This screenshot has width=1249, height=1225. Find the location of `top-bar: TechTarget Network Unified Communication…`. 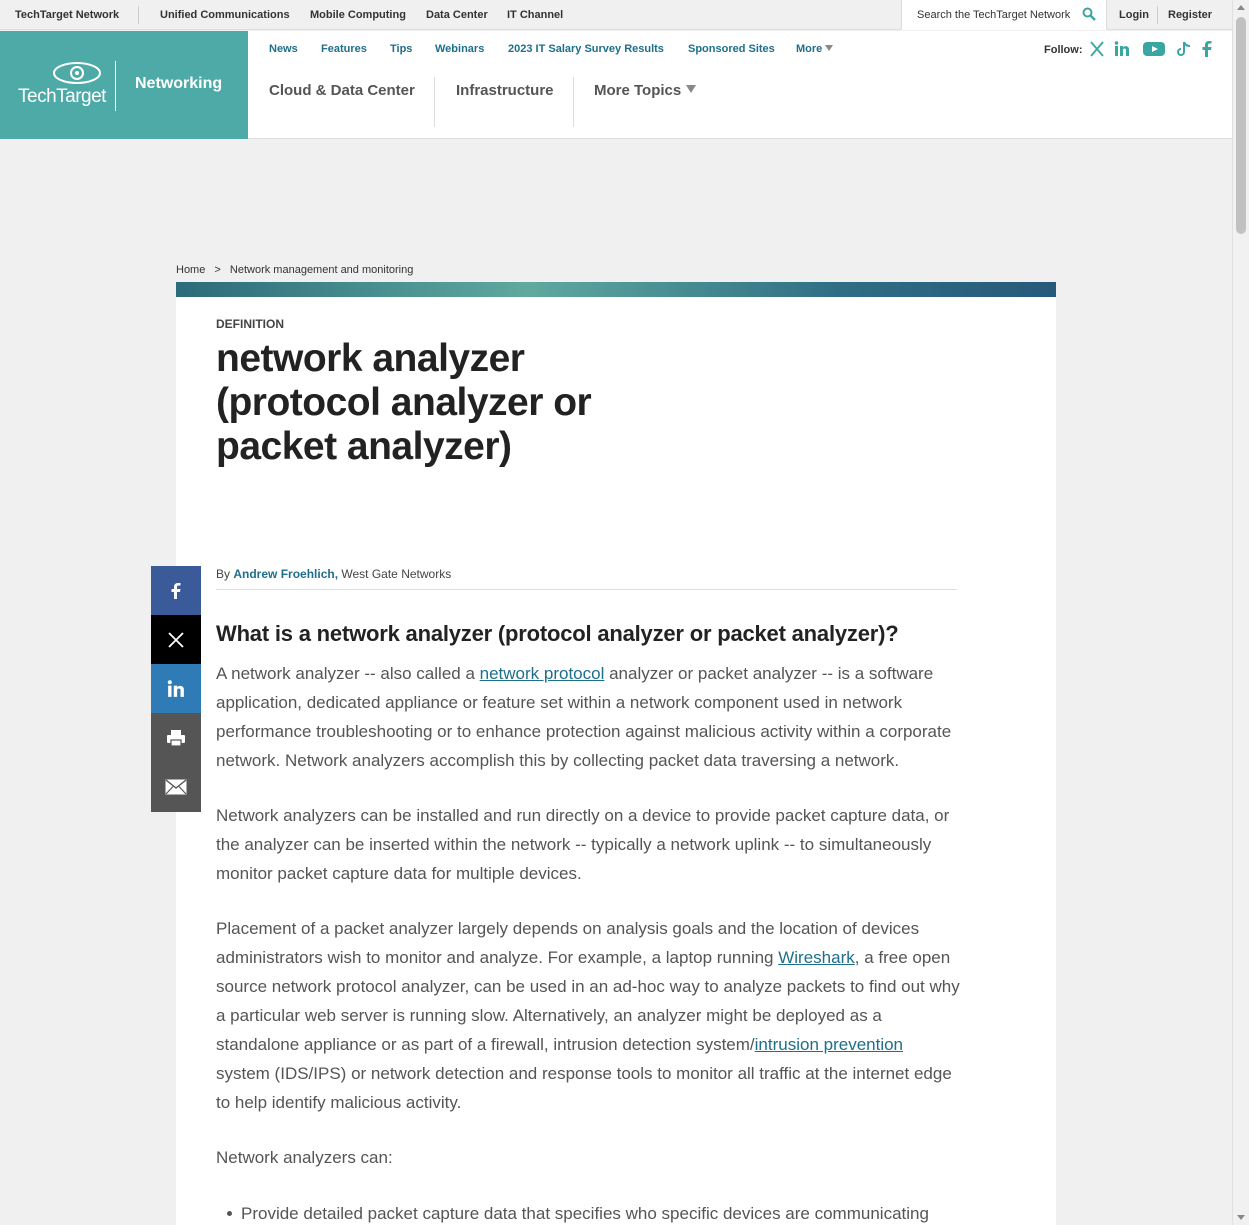

top-bar: TechTarget Network Unified Communication… is located at coordinates (616, 15).